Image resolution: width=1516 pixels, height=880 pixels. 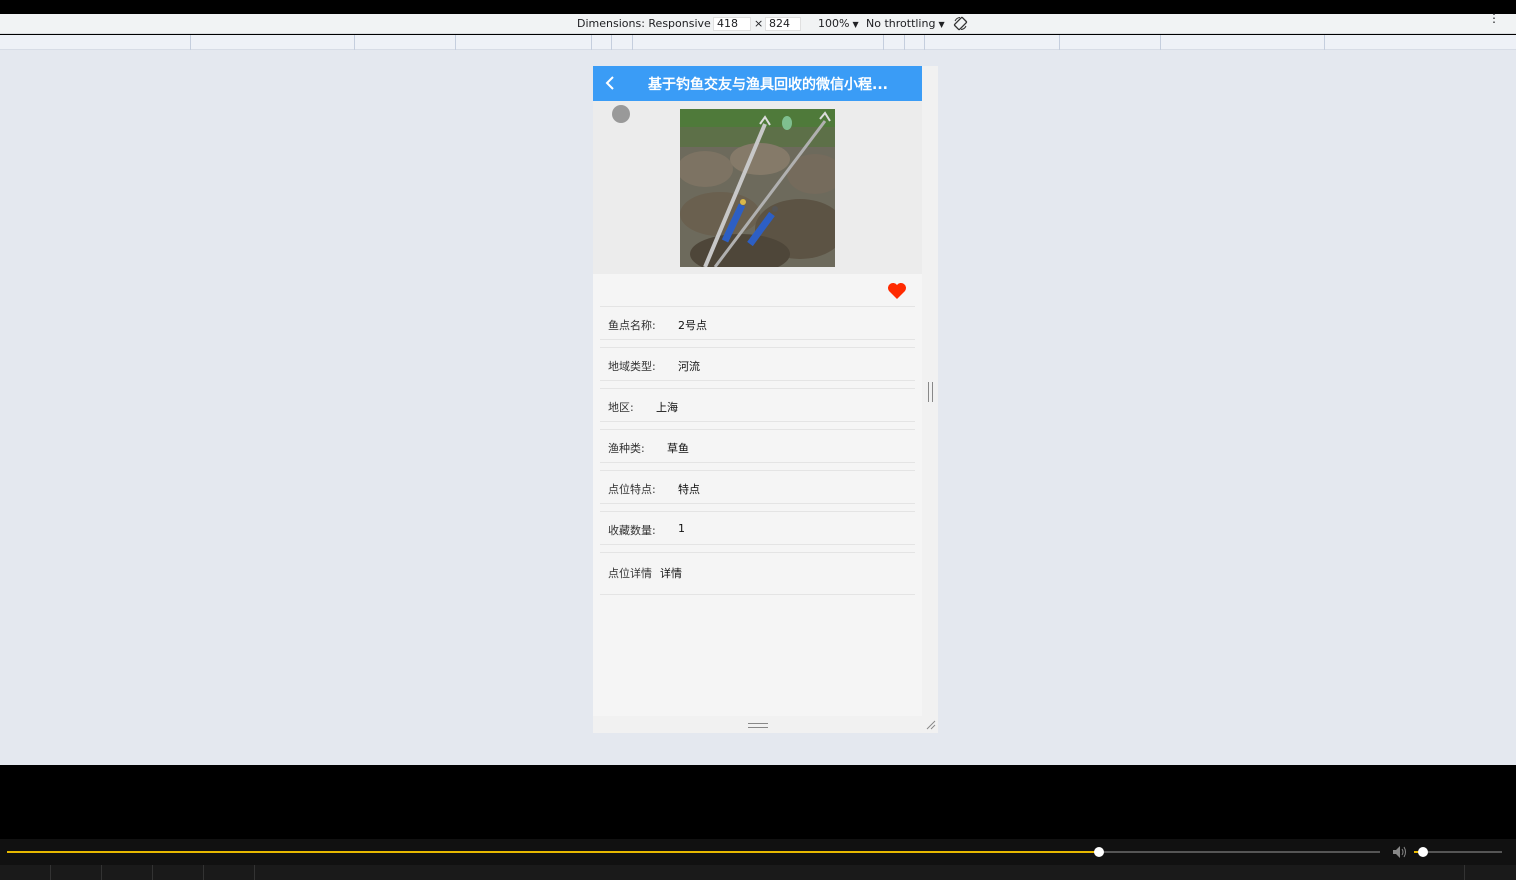 I want to click on list-item: 点位特点: 特点, so click(x=757, y=490).